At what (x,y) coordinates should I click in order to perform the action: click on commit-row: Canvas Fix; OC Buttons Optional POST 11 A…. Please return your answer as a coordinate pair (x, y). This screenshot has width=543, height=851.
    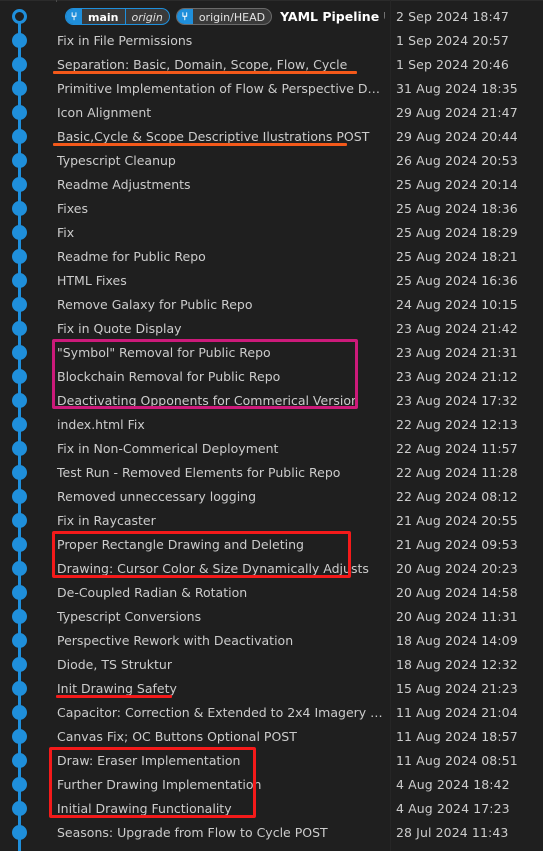
    Looking at the image, I should click on (291, 736).